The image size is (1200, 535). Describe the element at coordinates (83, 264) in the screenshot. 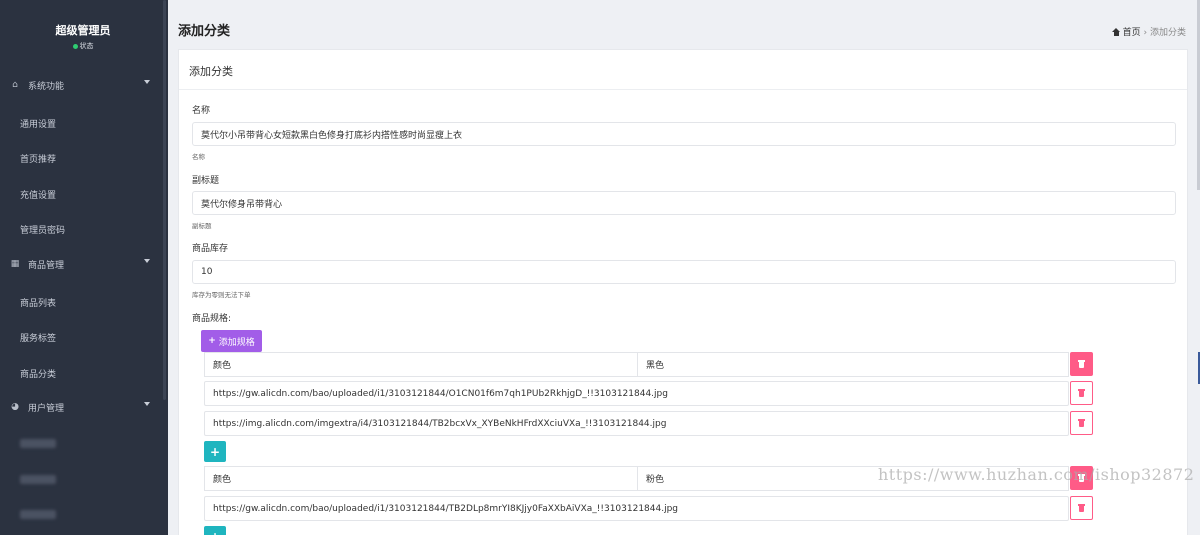

I see `nav-group-goods: ▦ 商品管理` at that location.